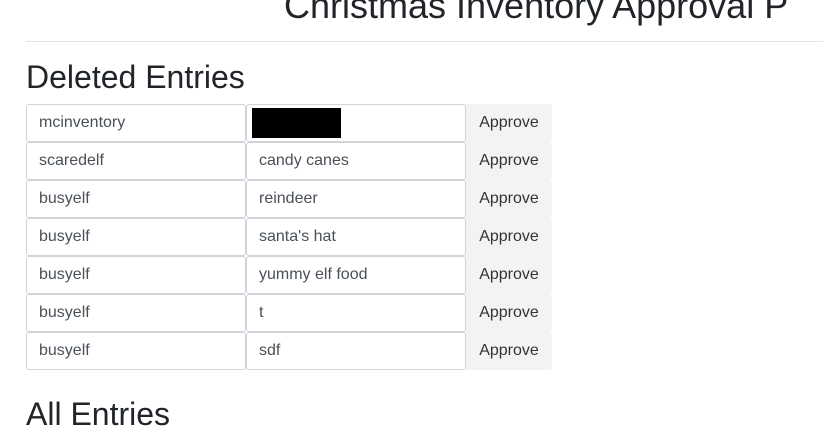 Image resolution: width=823 pixels, height=435 pixels. Describe the element at coordinates (356, 237) in the screenshot. I see `entry-item-field: santa's hat` at that location.